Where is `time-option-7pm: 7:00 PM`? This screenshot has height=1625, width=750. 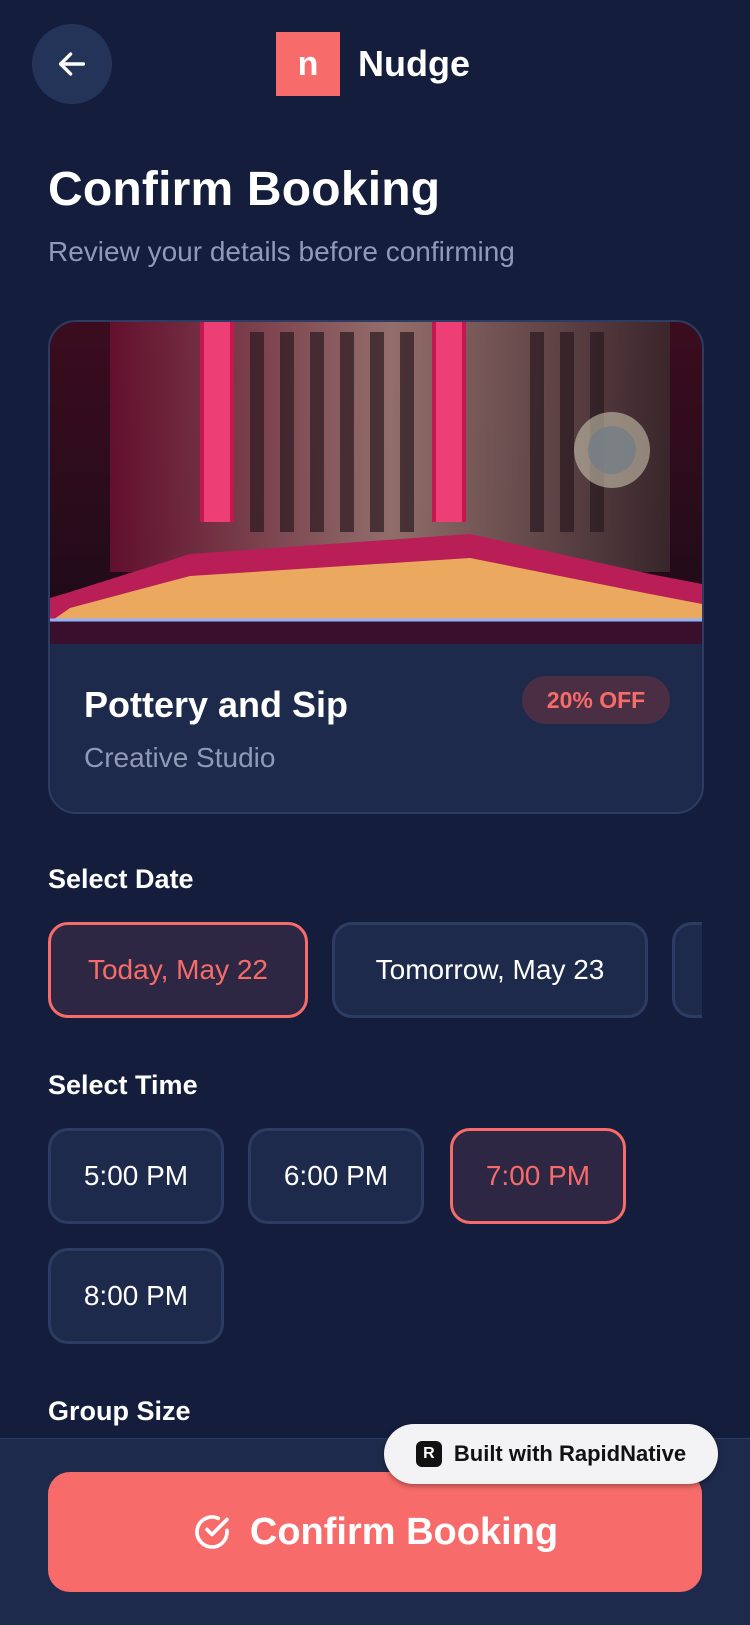 time-option-7pm: 7:00 PM is located at coordinates (538, 1176).